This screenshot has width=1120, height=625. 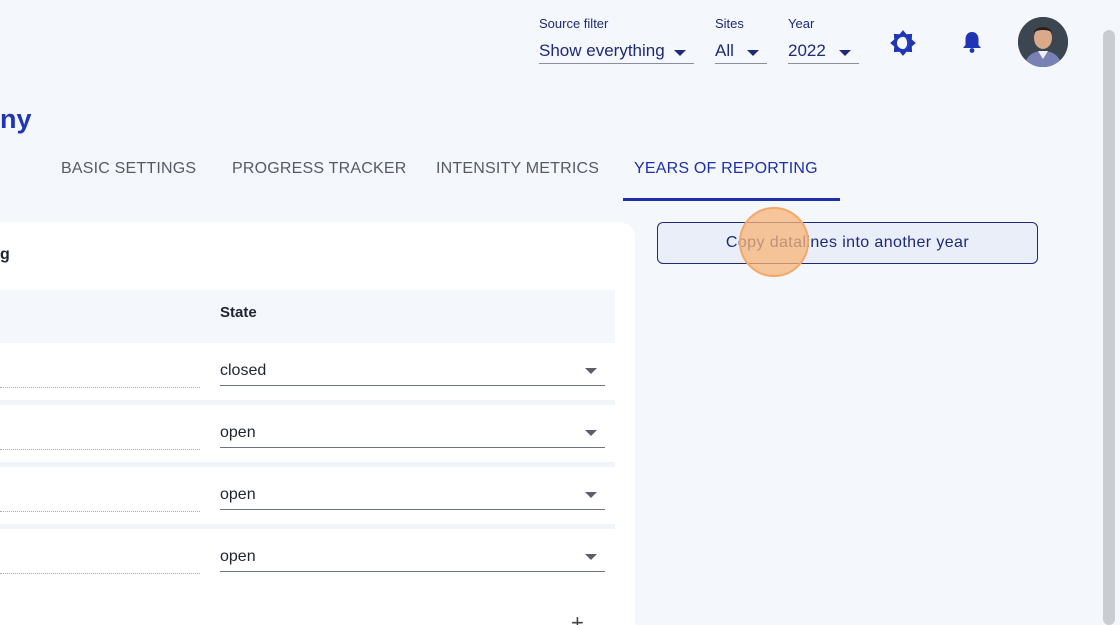 I want to click on tab-years-of-reporting: YEARS OF REPORTING, so click(x=726, y=180).